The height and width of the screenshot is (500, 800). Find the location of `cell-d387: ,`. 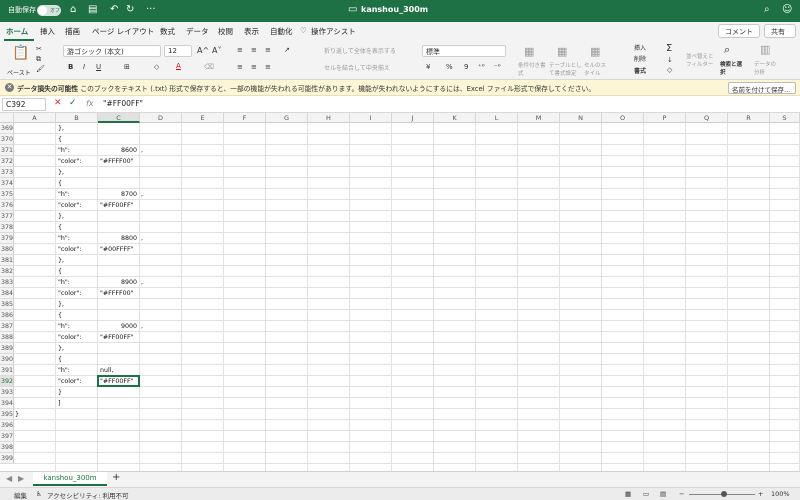

cell-d387: , is located at coordinates (142, 326).